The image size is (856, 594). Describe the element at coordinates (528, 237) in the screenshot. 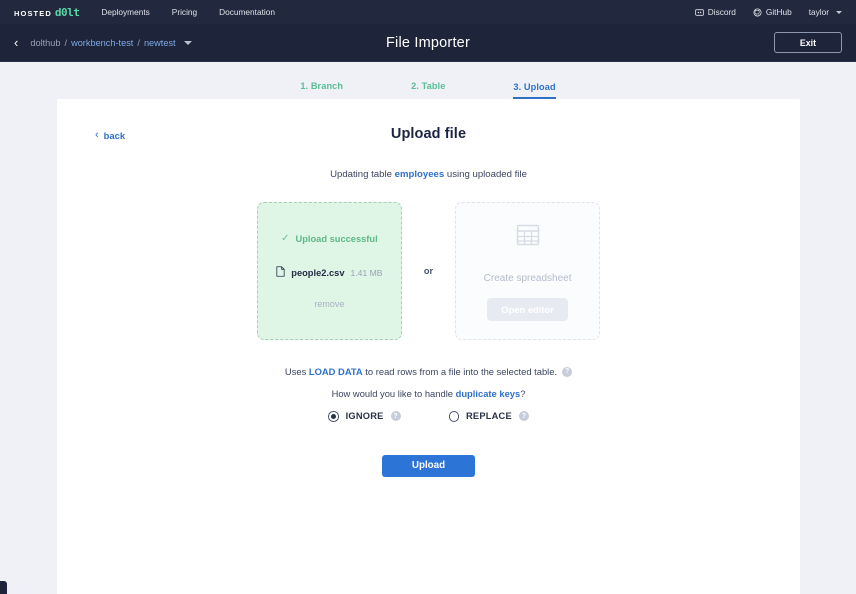

I see `spreadsheet-icon` at that location.